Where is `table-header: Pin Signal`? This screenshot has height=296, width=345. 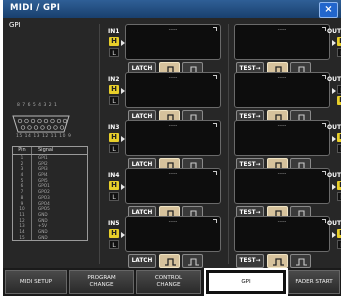 table-header: Pin Signal is located at coordinates (50, 151).